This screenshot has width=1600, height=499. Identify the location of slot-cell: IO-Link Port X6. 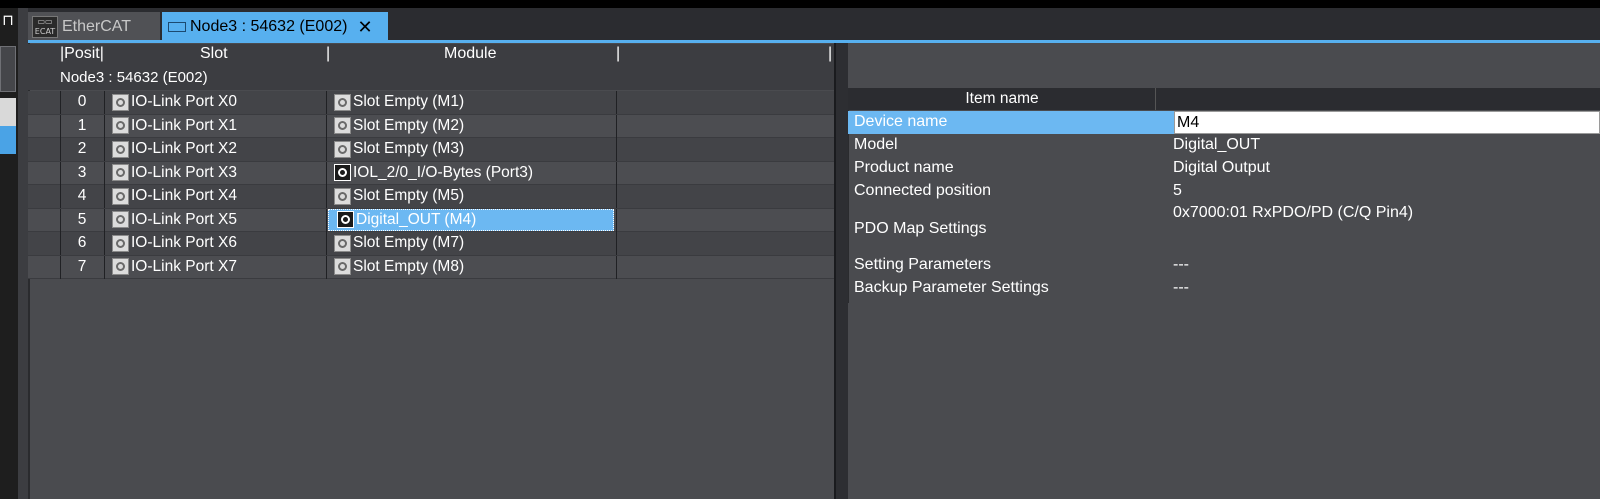
(174, 243).